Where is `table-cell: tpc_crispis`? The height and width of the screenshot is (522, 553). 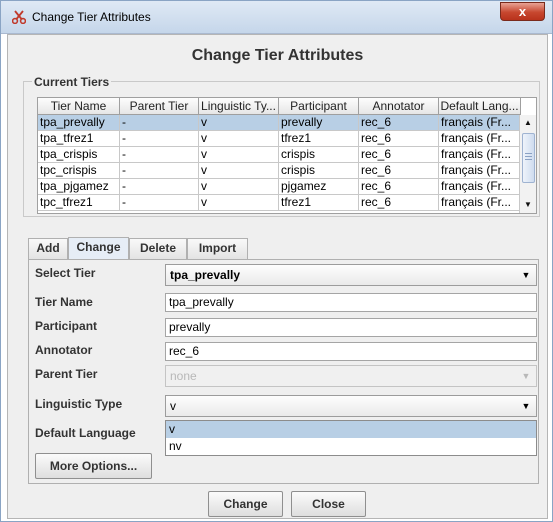 table-cell: tpc_crispis is located at coordinates (79, 171).